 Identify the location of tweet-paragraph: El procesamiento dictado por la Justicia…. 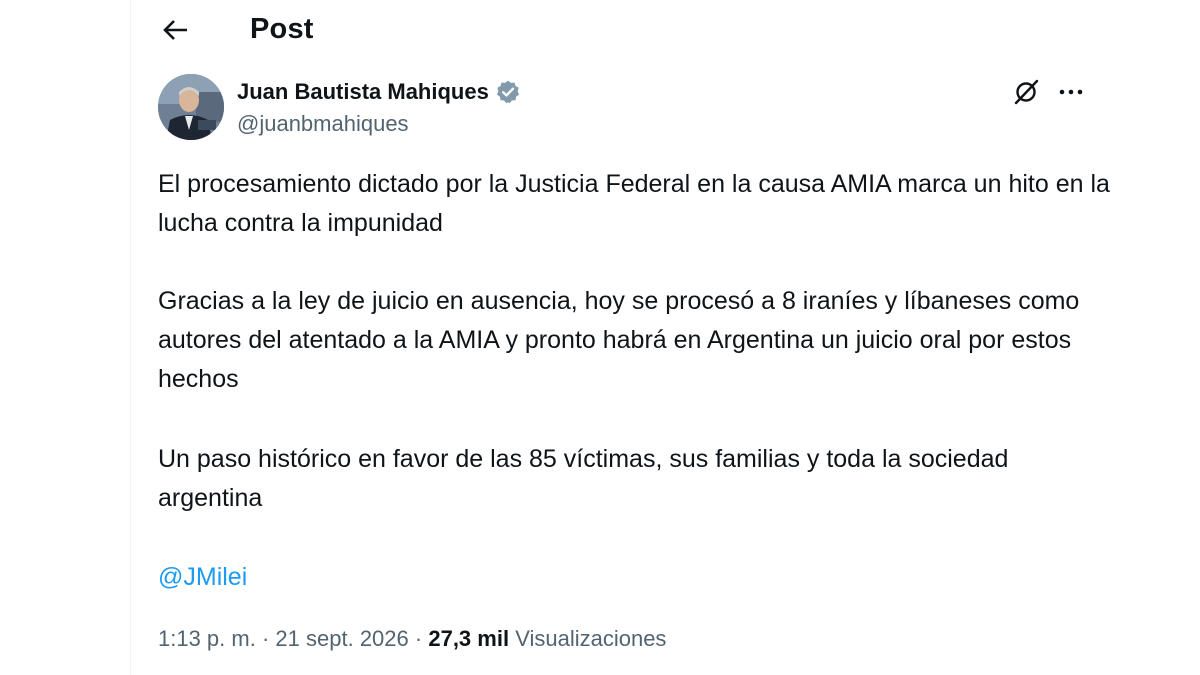
(634, 203).